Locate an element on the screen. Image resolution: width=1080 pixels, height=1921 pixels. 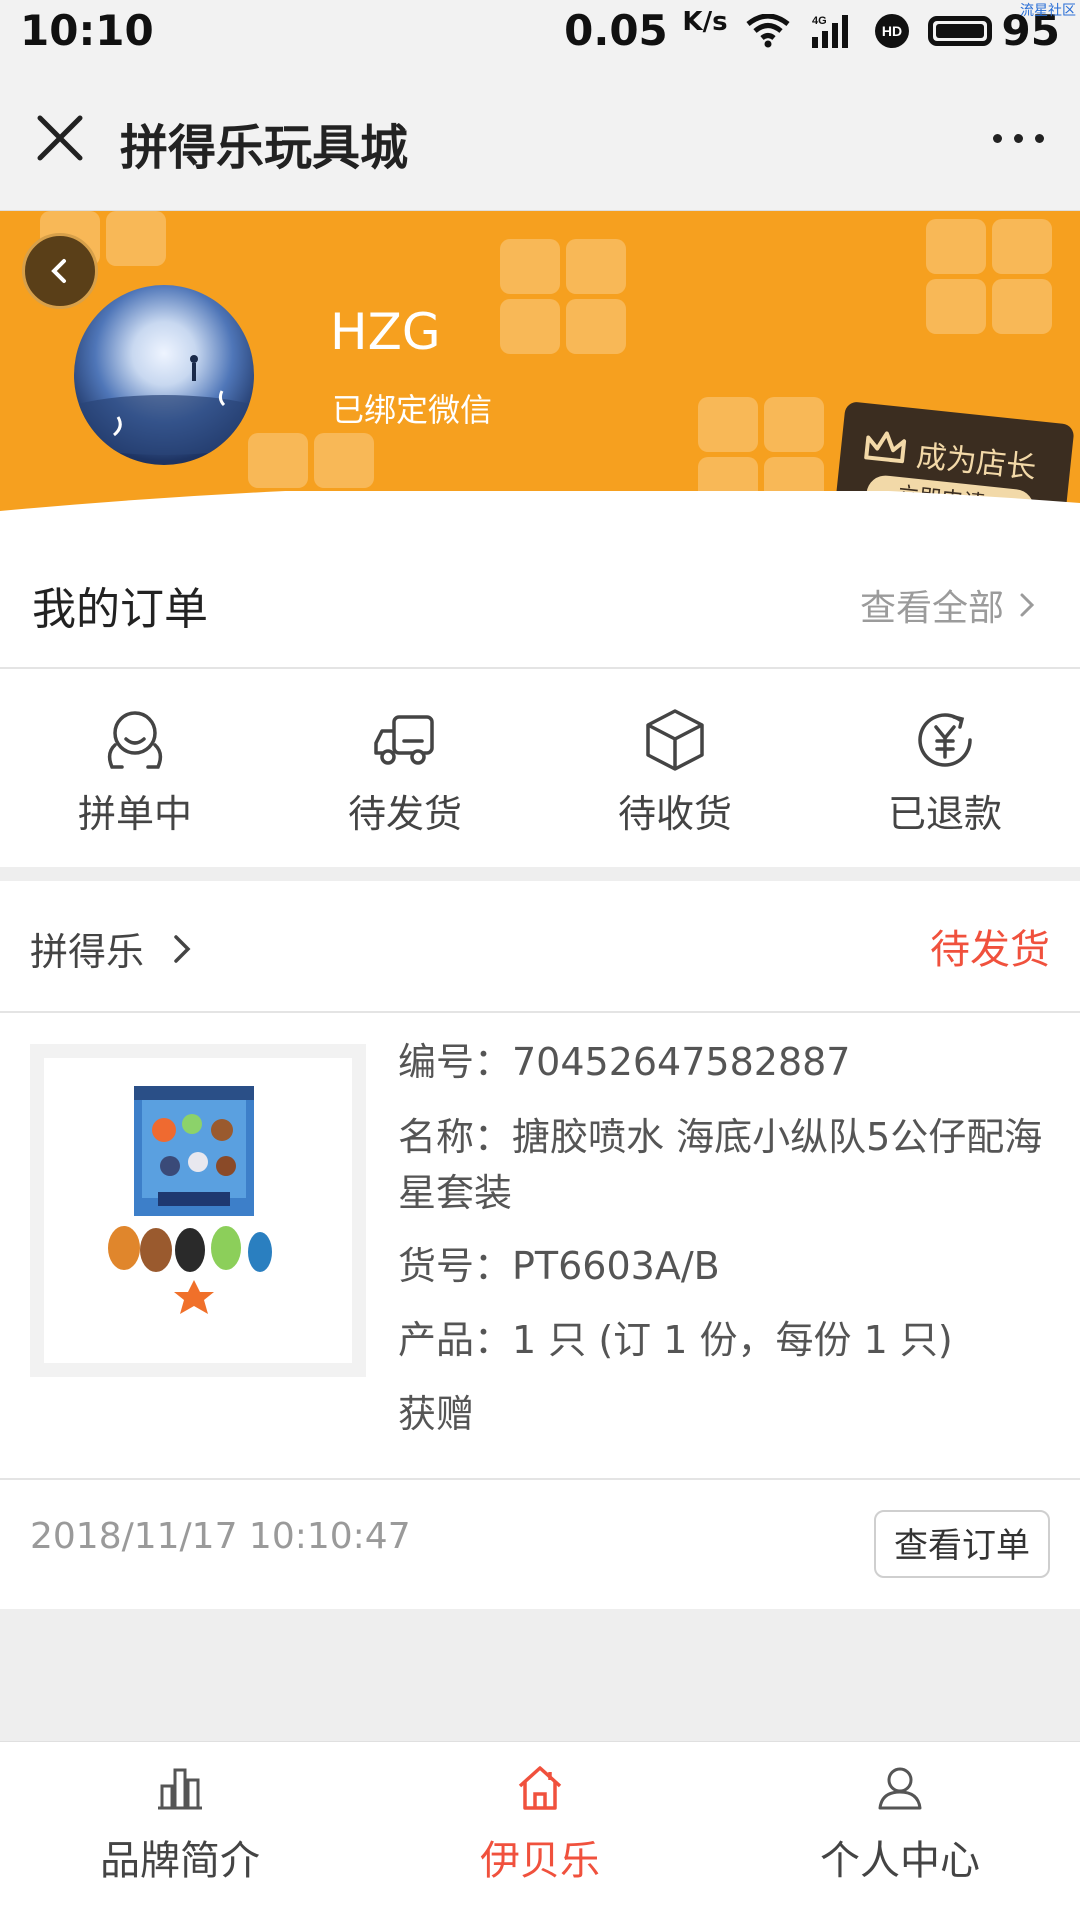
back-button is located at coordinates (60, 271).